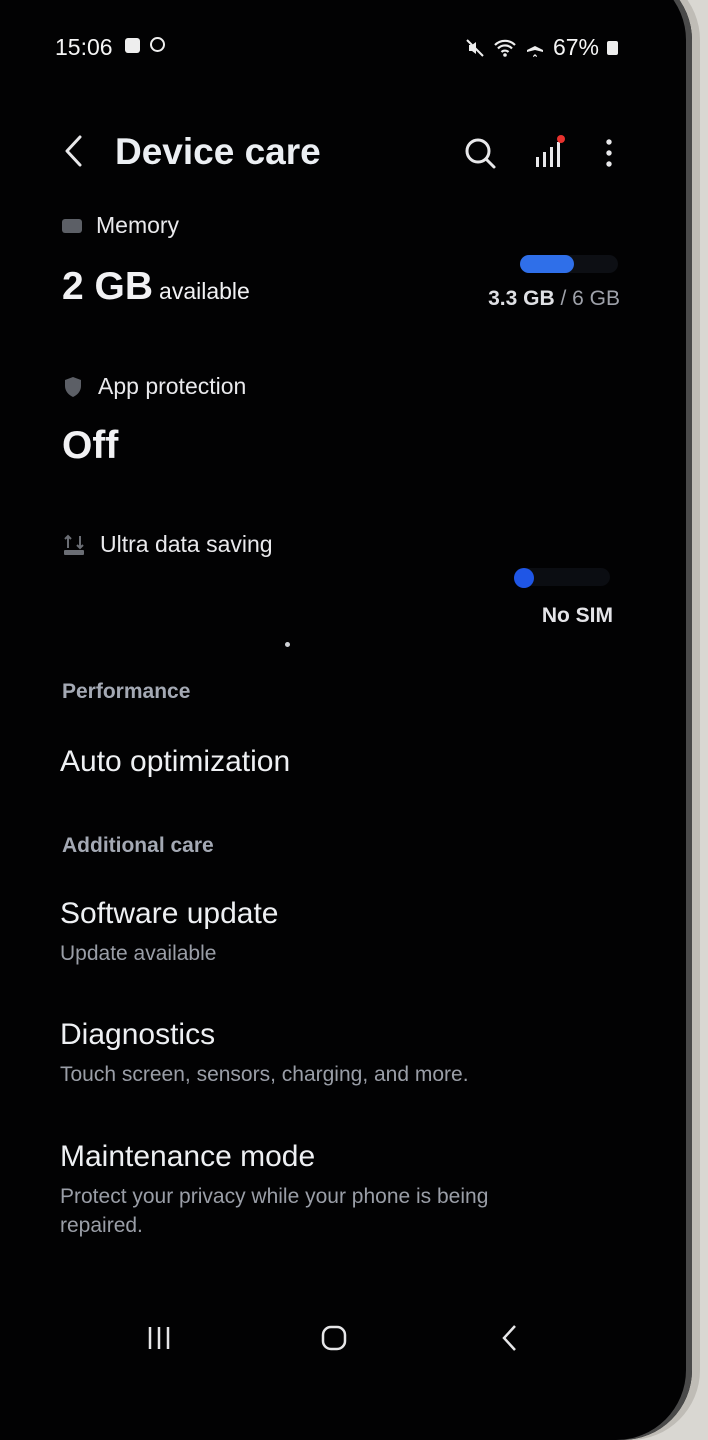 This screenshot has width=708, height=1440. Describe the element at coordinates (590, 298) in the screenshot. I see `memory-total: / 6 GB` at that location.